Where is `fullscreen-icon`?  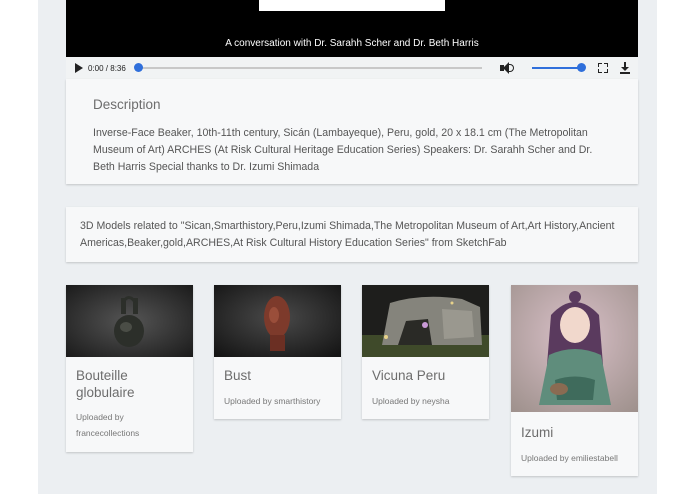 fullscreen-icon is located at coordinates (603, 68).